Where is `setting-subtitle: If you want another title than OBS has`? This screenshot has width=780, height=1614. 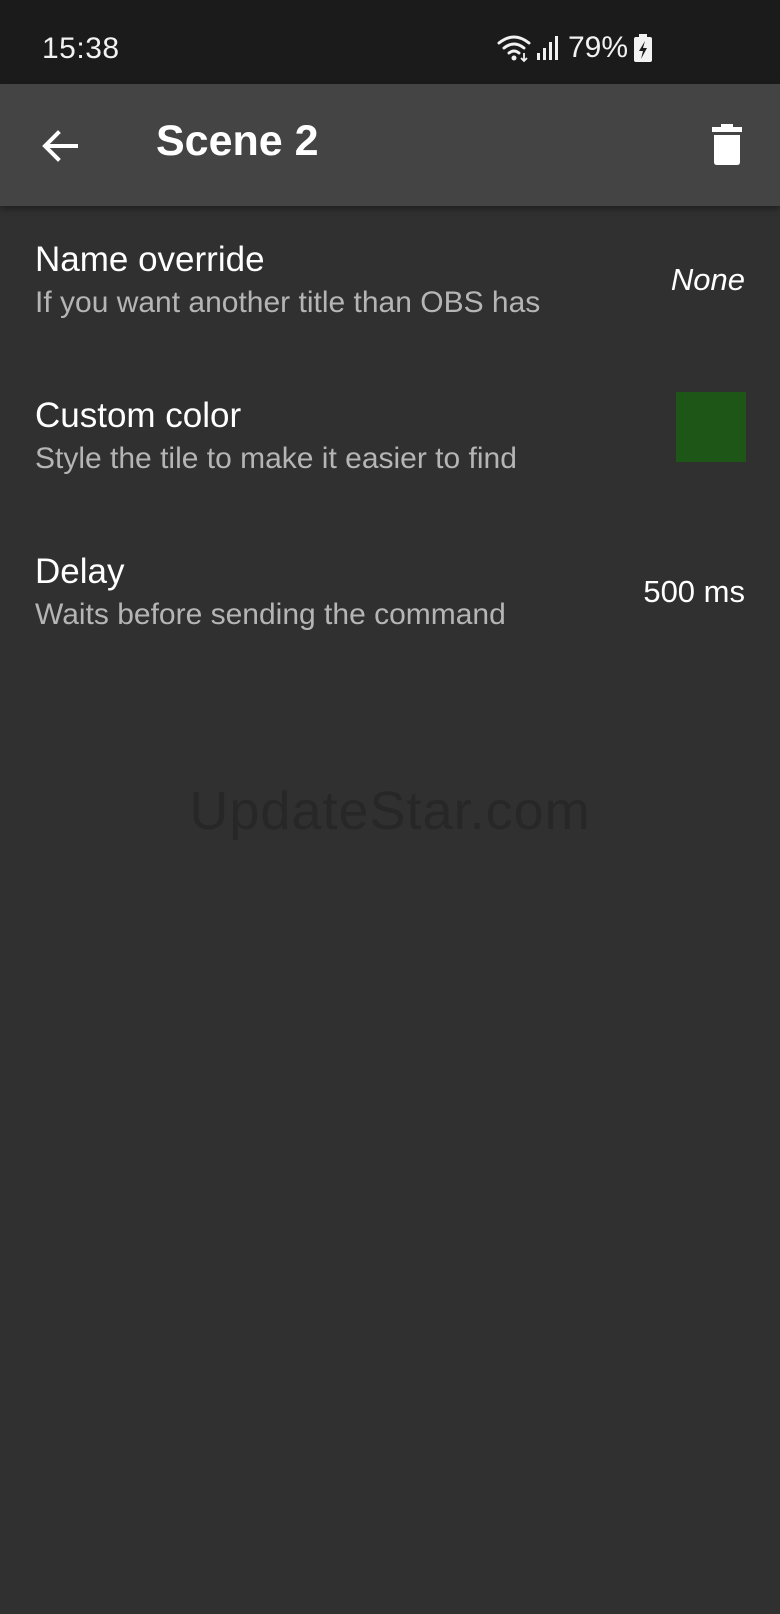 setting-subtitle: If you want another title than OBS has is located at coordinates (288, 302).